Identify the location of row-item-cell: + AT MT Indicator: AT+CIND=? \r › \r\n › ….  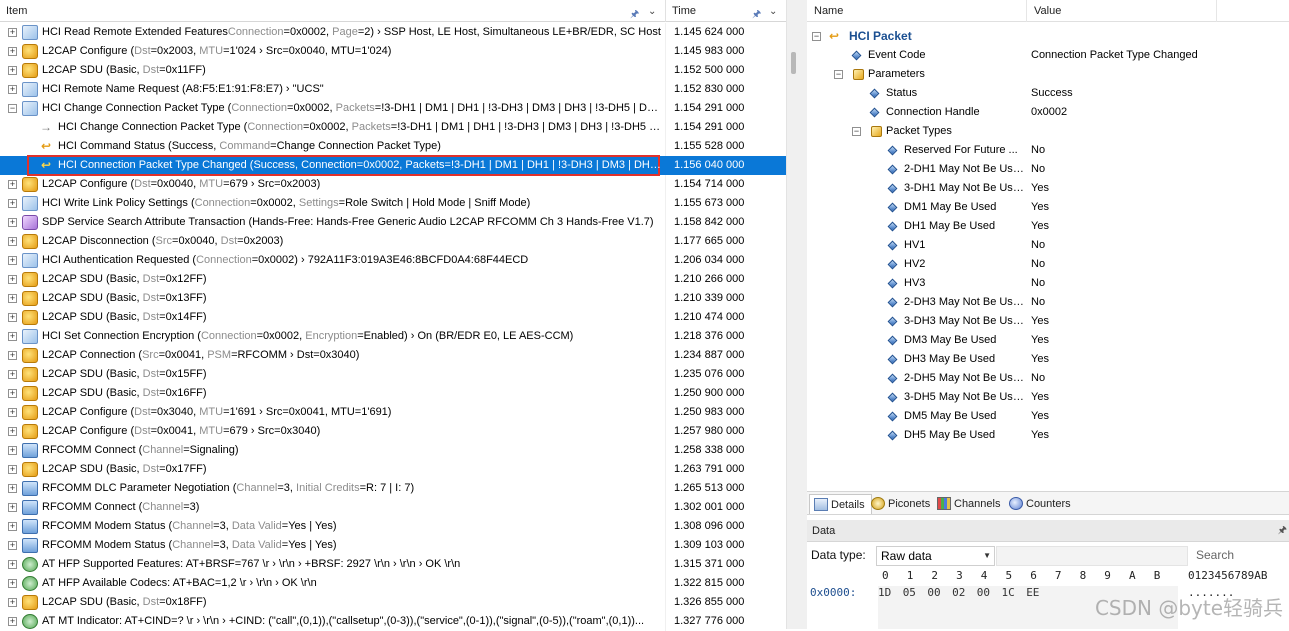
(333, 621).